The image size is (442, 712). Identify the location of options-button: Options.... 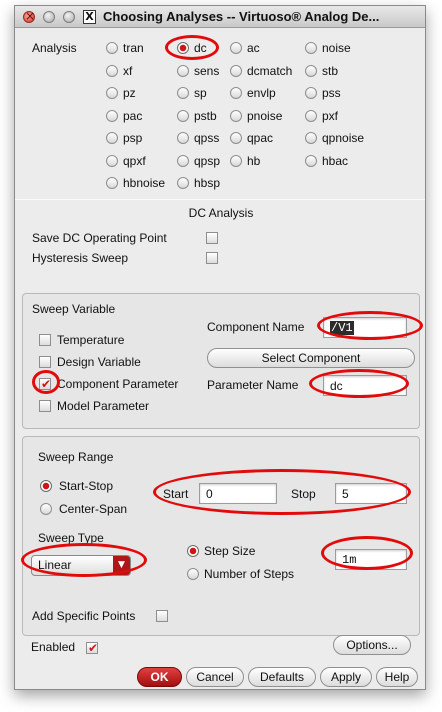
(372, 645).